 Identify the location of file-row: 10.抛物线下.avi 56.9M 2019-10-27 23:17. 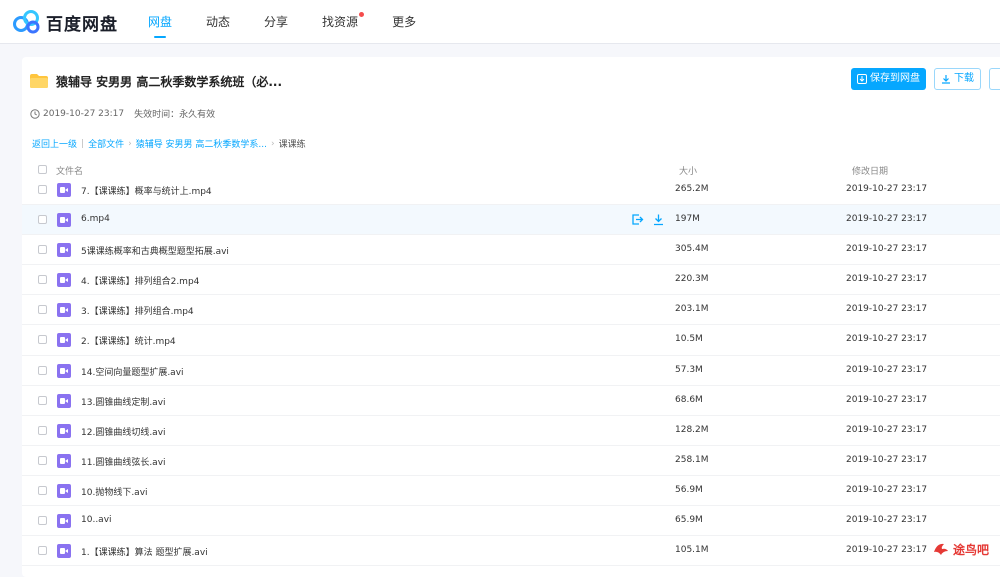
(511, 491).